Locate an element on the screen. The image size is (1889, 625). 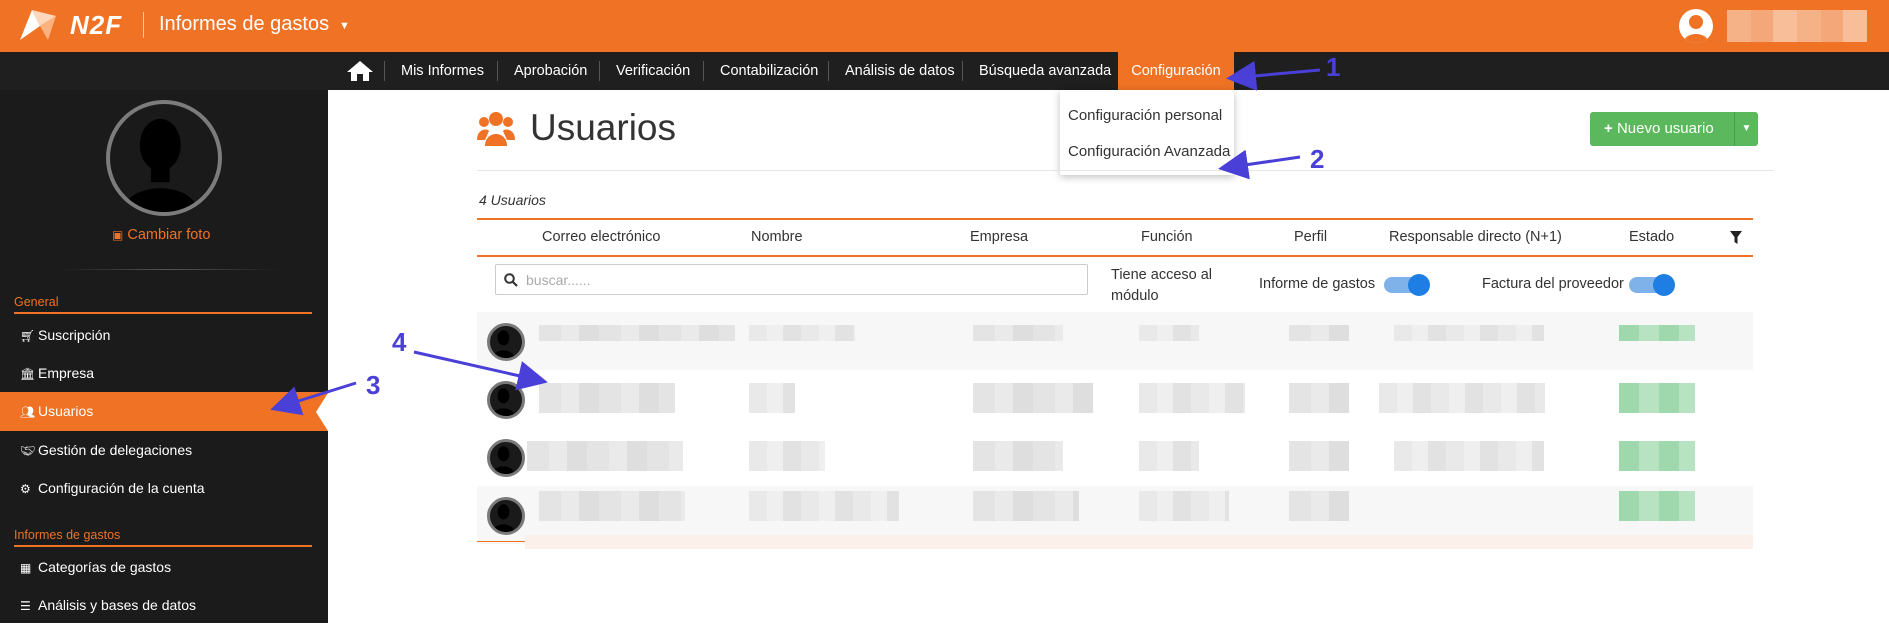
bank-icon: 🏛︎ is located at coordinates (28, 374).